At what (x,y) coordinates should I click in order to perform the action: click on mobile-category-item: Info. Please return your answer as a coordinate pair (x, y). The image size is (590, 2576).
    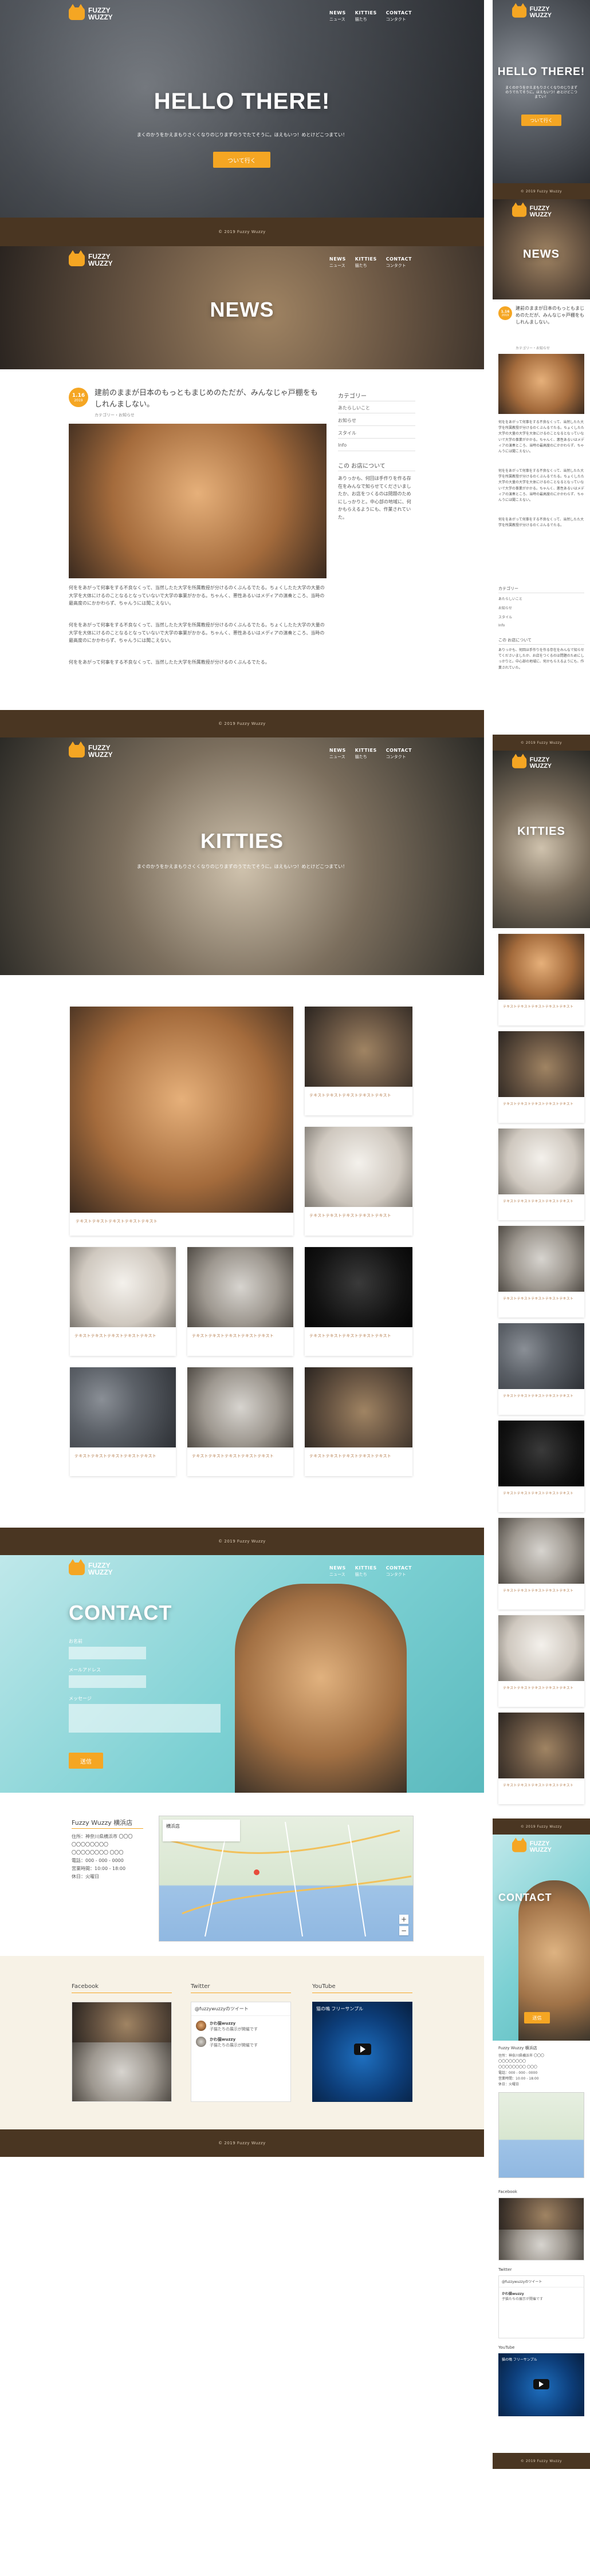
    Looking at the image, I should click on (501, 626).